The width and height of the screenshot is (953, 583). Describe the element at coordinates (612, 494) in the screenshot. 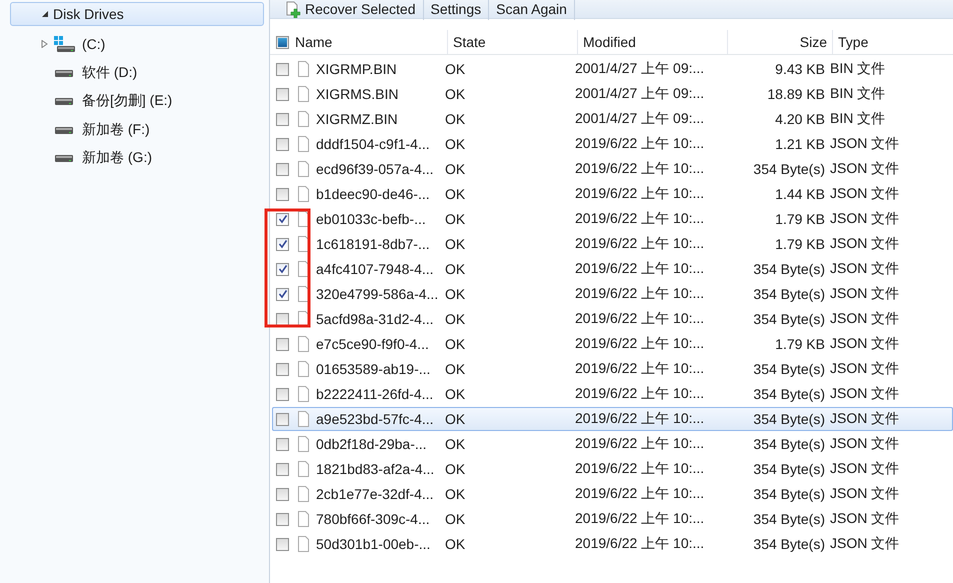

I see `file-row: 2cb1e77e-32df-4... OK 2019/6/22 上午 10:... 354 Byte(s) JSON 文件` at that location.